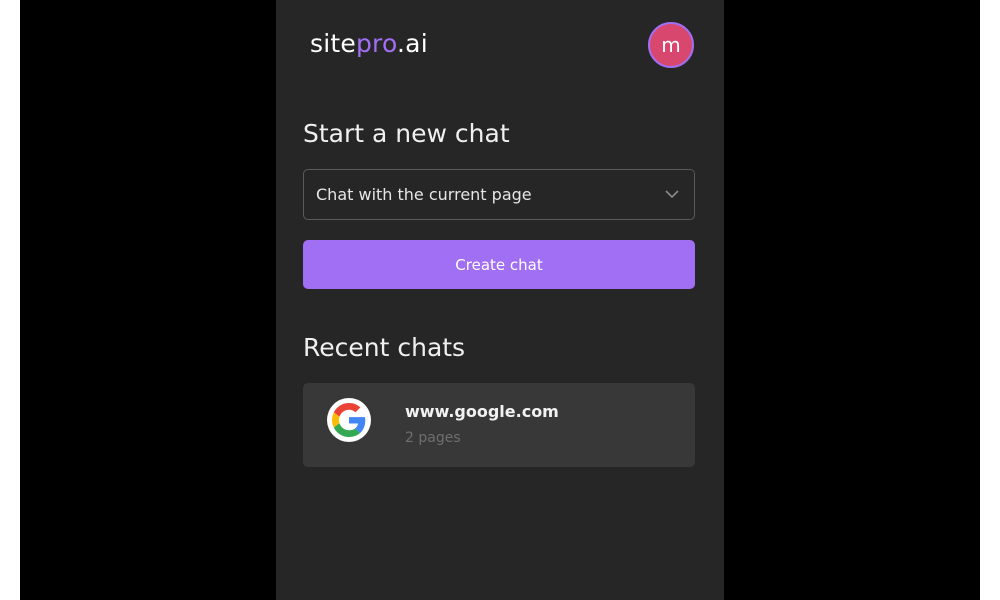  I want to click on chevron-down-icon, so click(672, 194).